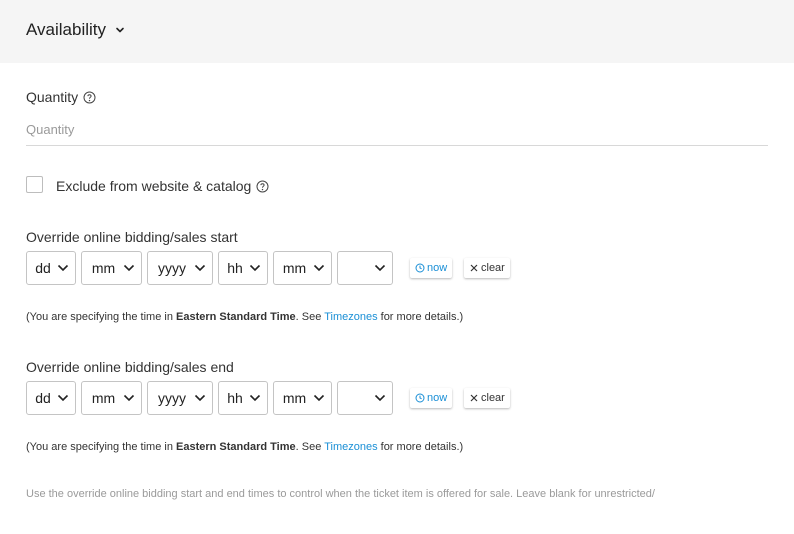 This screenshot has height=534, width=794. Describe the element at coordinates (350, 447) in the screenshot. I see `end-timezones-link: Timezones` at that location.